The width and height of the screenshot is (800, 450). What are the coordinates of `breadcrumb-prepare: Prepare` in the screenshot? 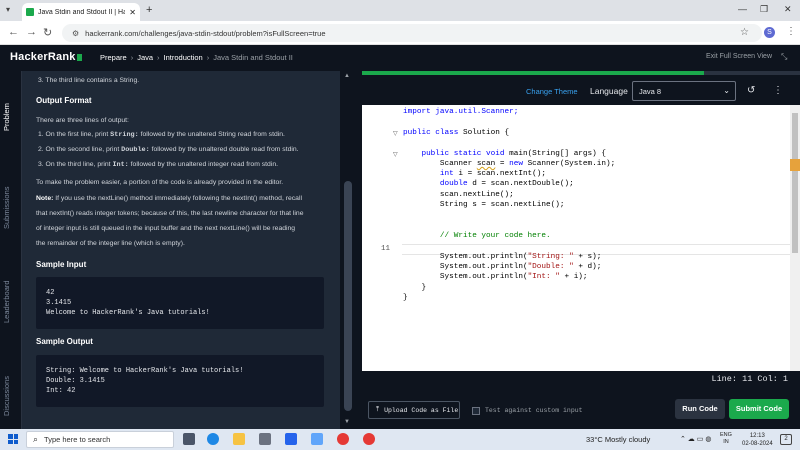 It's located at (113, 57).